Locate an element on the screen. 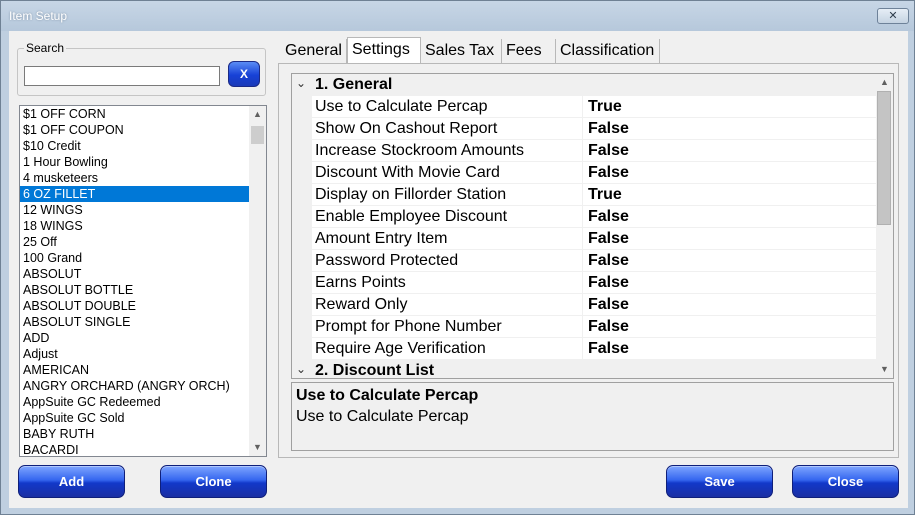 The height and width of the screenshot is (515, 915). list-item: 25 Off is located at coordinates (134, 242).